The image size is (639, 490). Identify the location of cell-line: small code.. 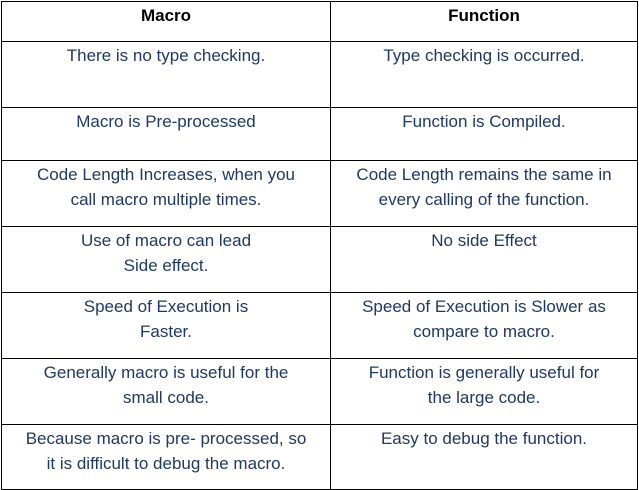
(166, 397).